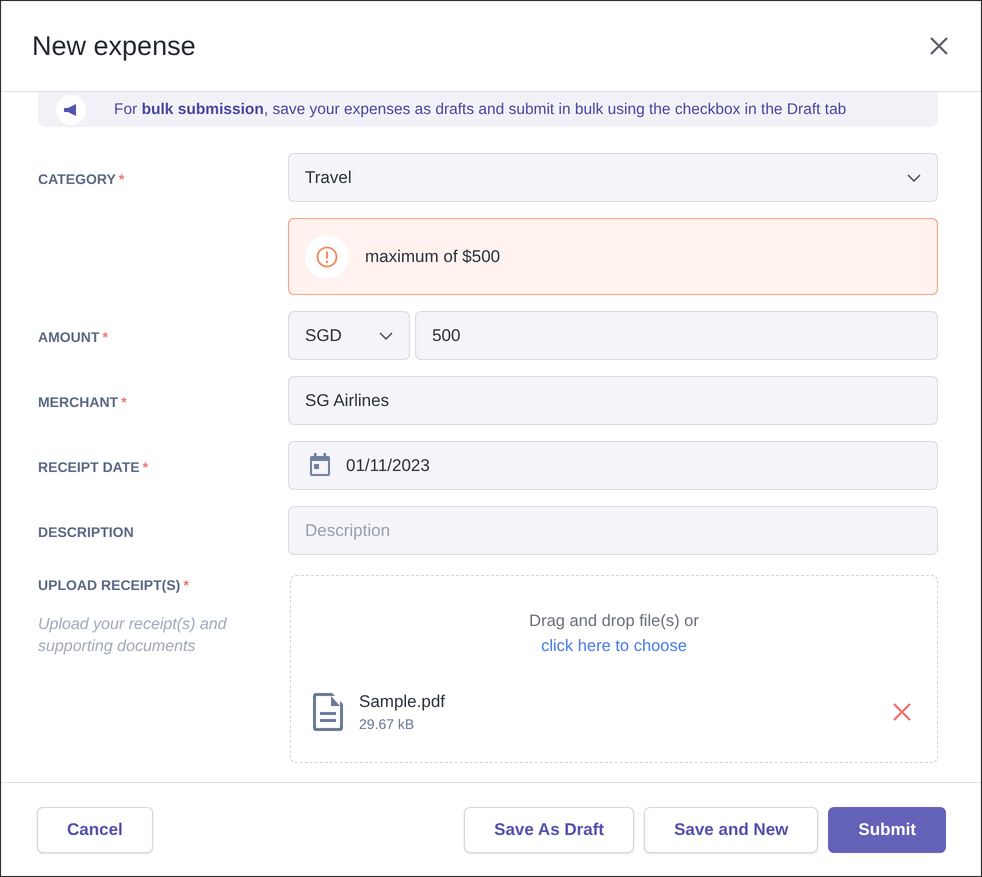 Image resolution: width=982 pixels, height=877 pixels. I want to click on amount-field: 500, so click(676, 335).